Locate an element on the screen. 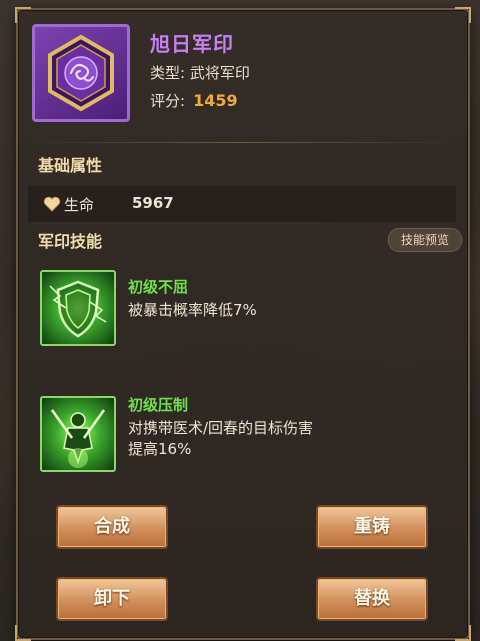 Image resolution: width=480 pixels, height=641 pixels. attribute-label: 生命 is located at coordinates (79, 205).